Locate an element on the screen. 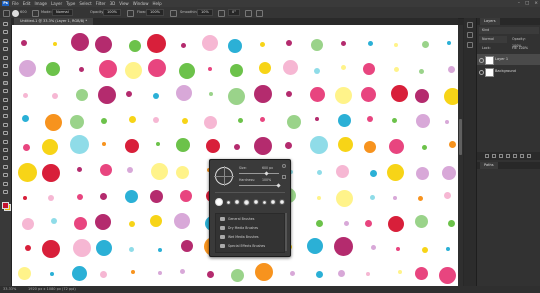 This screenshot has height=293, width=540. size-slider-knob is located at coordinates (266, 173).